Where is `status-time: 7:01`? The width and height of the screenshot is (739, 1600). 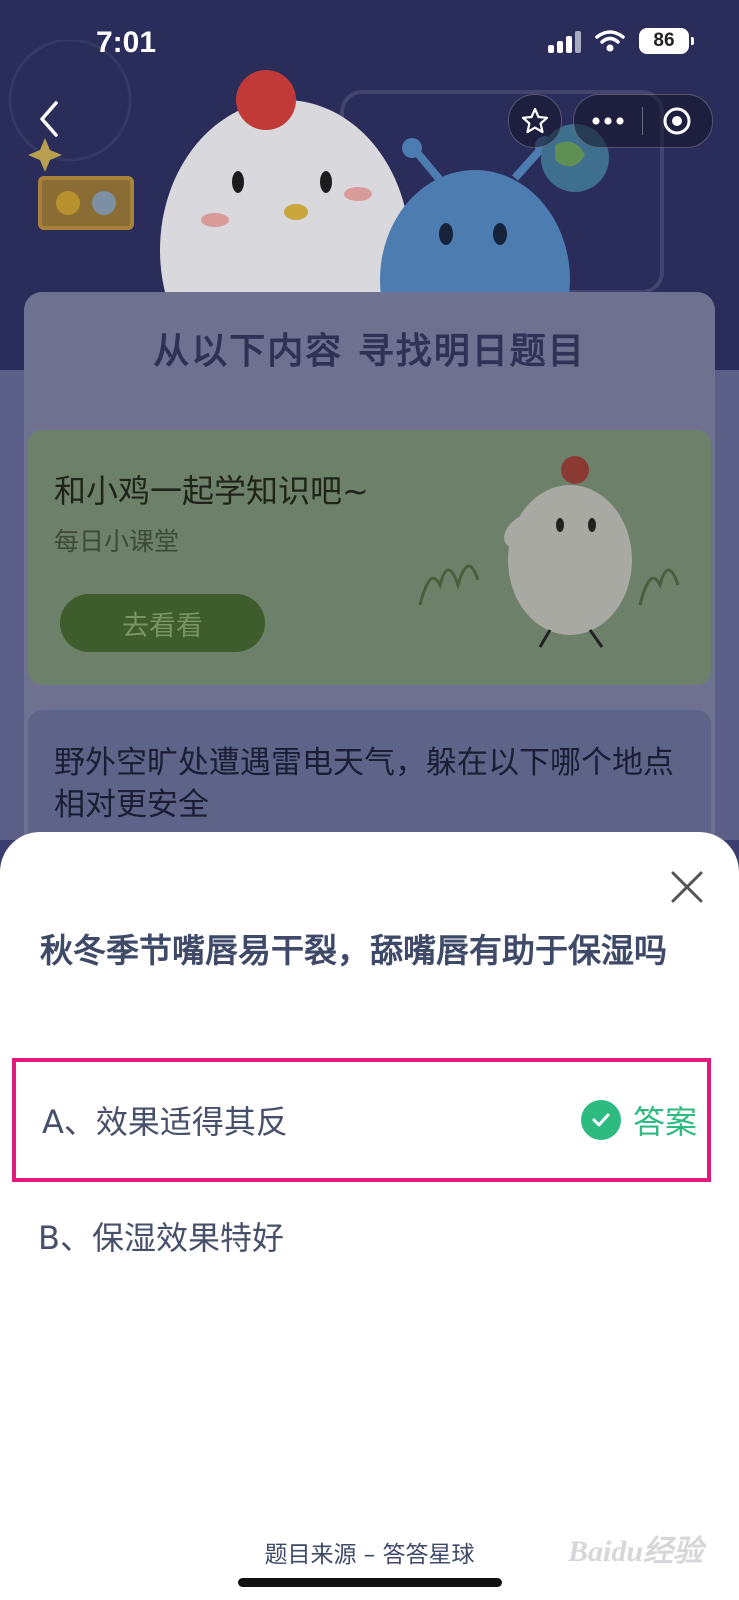
status-time: 7:01 is located at coordinates (126, 42).